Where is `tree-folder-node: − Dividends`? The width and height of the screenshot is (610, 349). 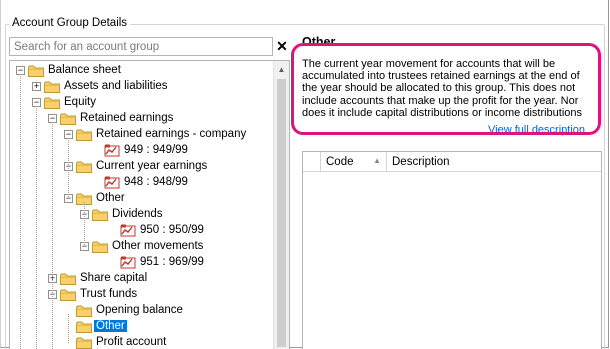
tree-folder-node: − Dividends is located at coordinates (142, 215).